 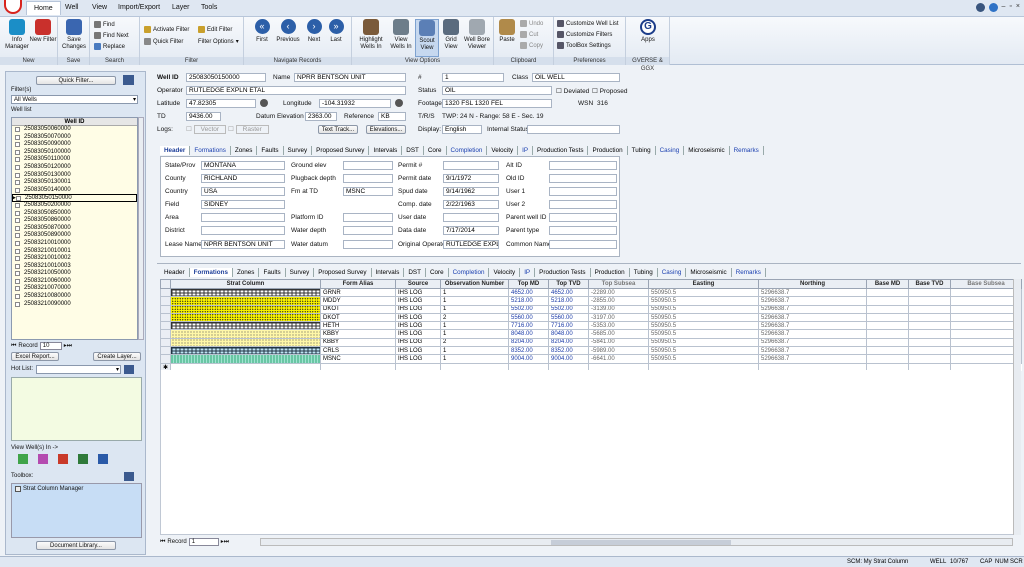 What do you see at coordinates (568, 317) in the screenshot?
I see `cell-top-tvd: 5560.00` at bounding box center [568, 317].